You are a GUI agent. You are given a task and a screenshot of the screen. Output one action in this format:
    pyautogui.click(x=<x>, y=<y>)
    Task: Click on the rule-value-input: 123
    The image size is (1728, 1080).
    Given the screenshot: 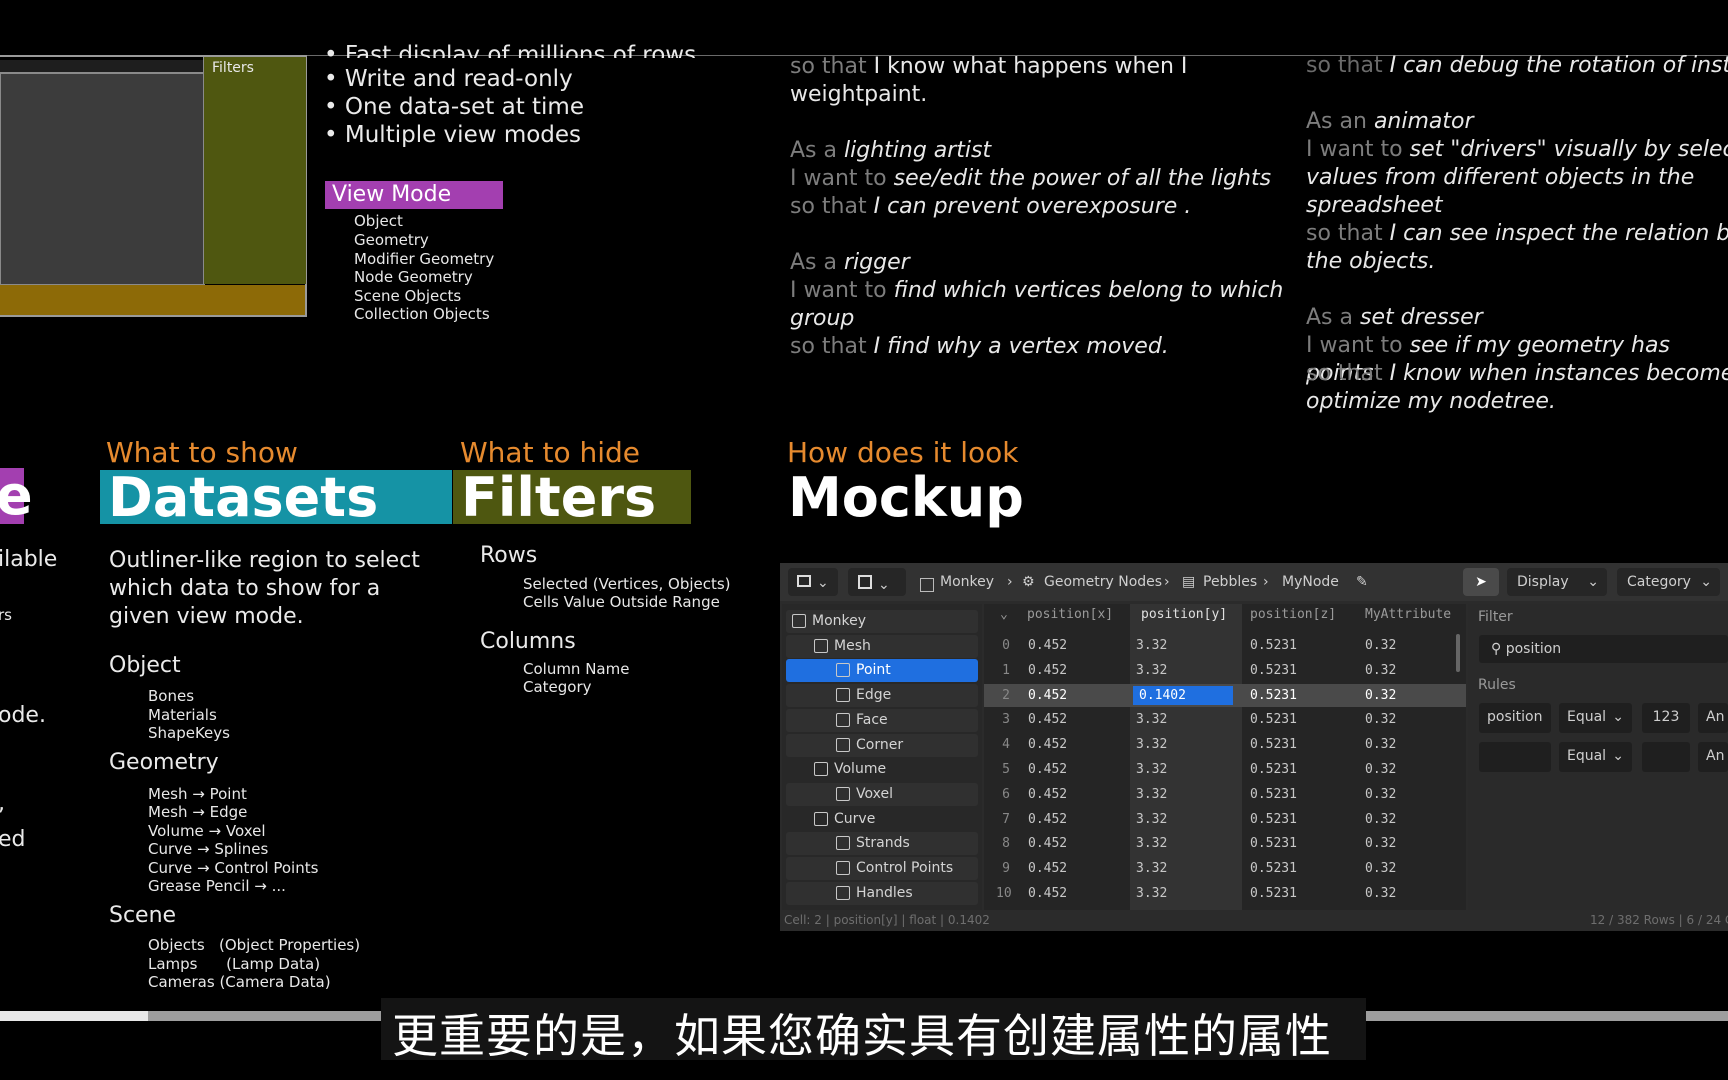 What is the action you would take?
    pyautogui.click(x=1666, y=718)
    